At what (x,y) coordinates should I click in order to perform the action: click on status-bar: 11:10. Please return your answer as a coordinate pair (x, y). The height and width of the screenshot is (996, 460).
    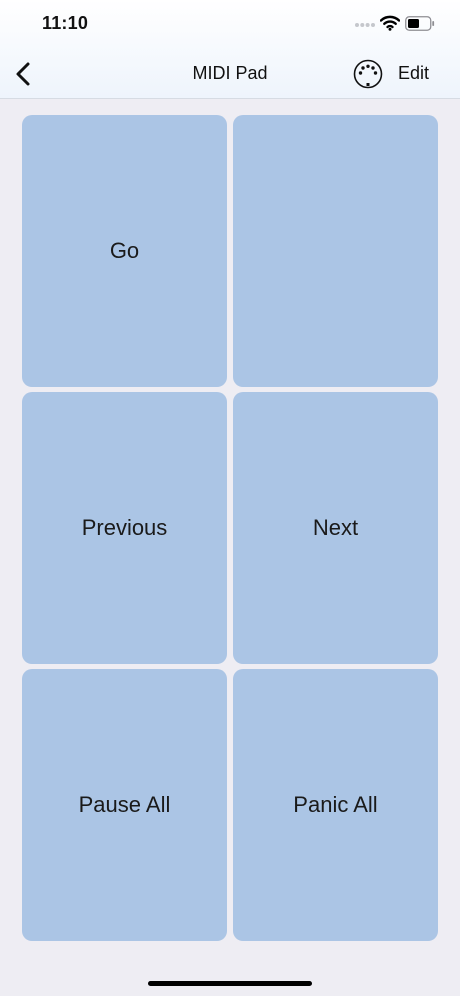
    Looking at the image, I should click on (230, 25).